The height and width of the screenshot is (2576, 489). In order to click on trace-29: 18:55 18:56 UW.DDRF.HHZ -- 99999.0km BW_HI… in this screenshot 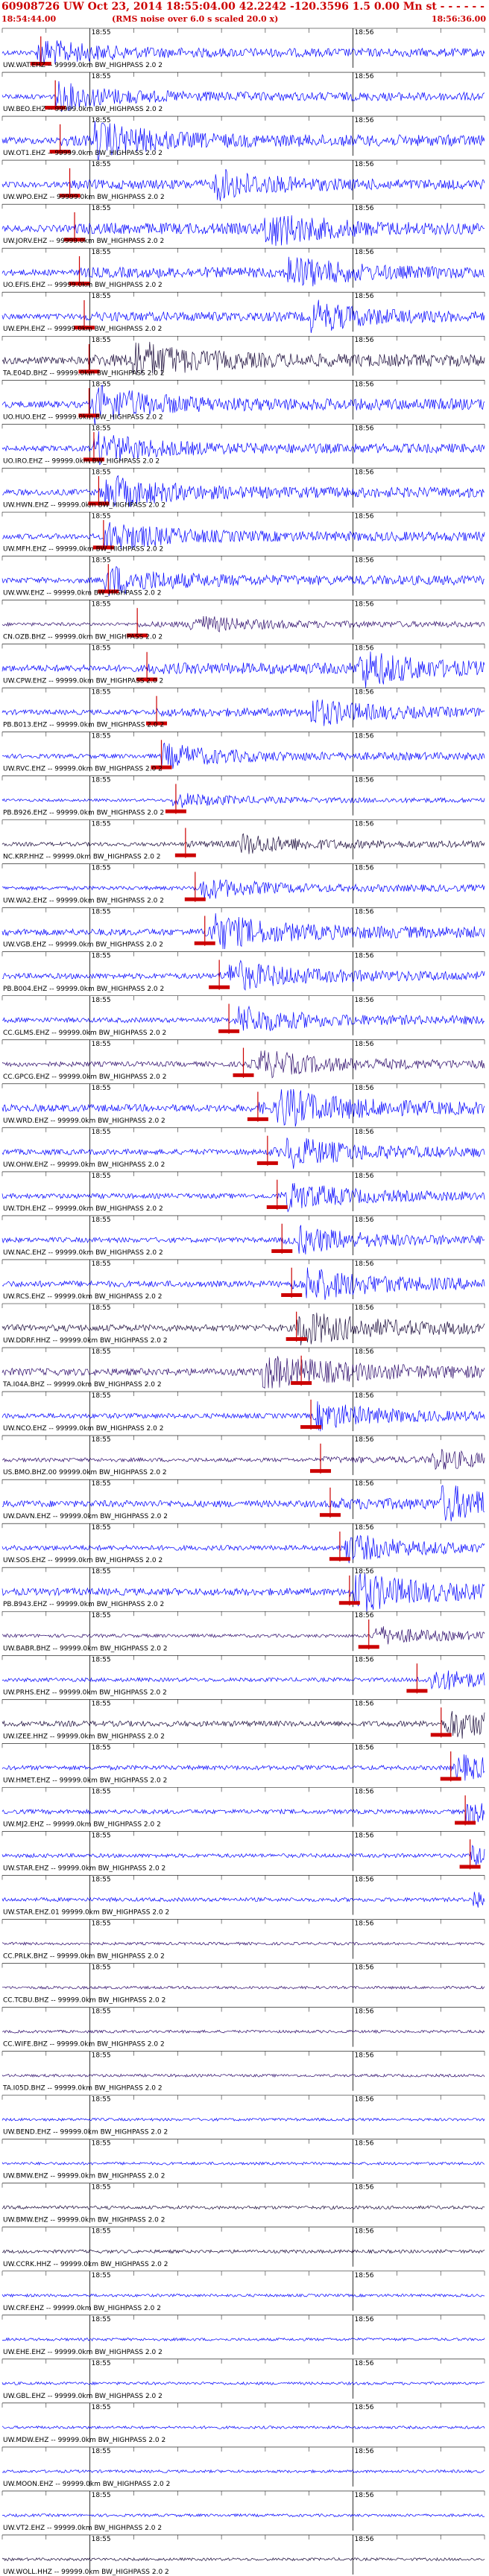, I will do `click(243, 1324)`.